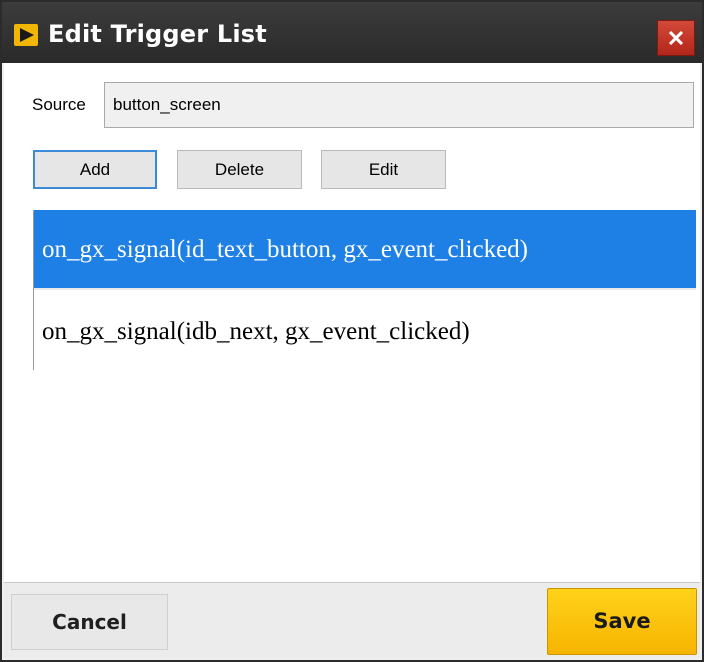 This screenshot has height=662, width=704. Describe the element at coordinates (95, 169) in the screenshot. I see `add-button: Add` at that location.